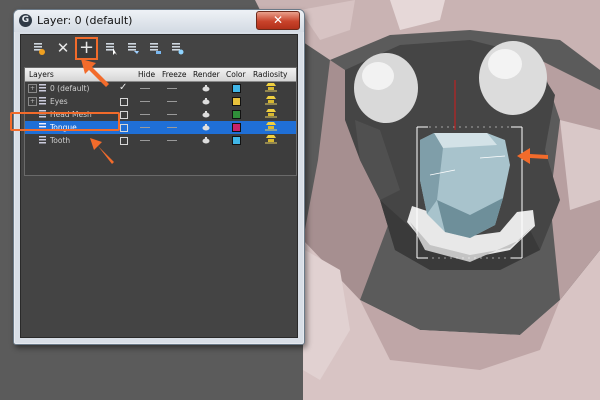  Describe the element at coordinates (60, 140) in the screenshot. I see `layer-name: Tooth` at that location.